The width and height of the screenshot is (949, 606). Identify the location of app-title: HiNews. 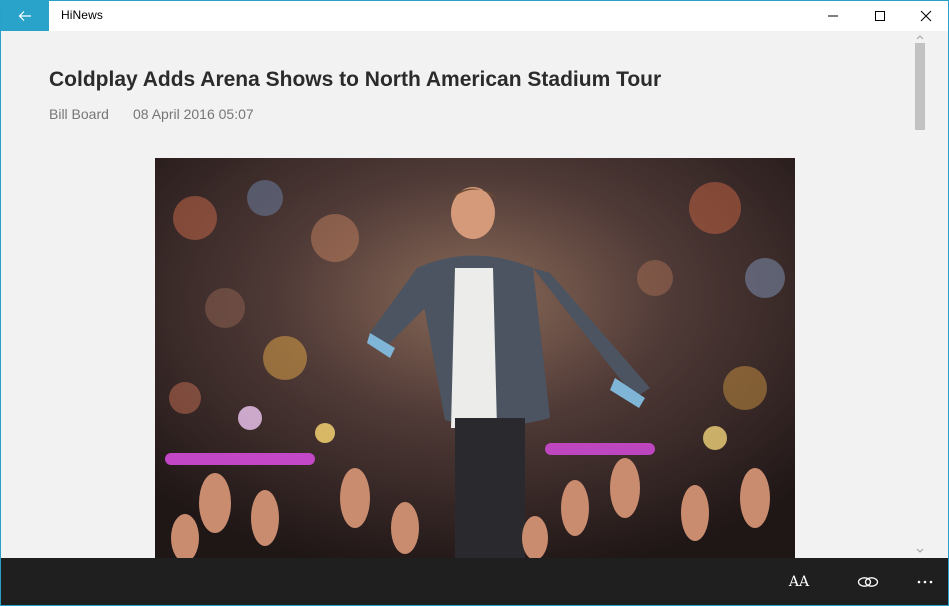
(82, 15).